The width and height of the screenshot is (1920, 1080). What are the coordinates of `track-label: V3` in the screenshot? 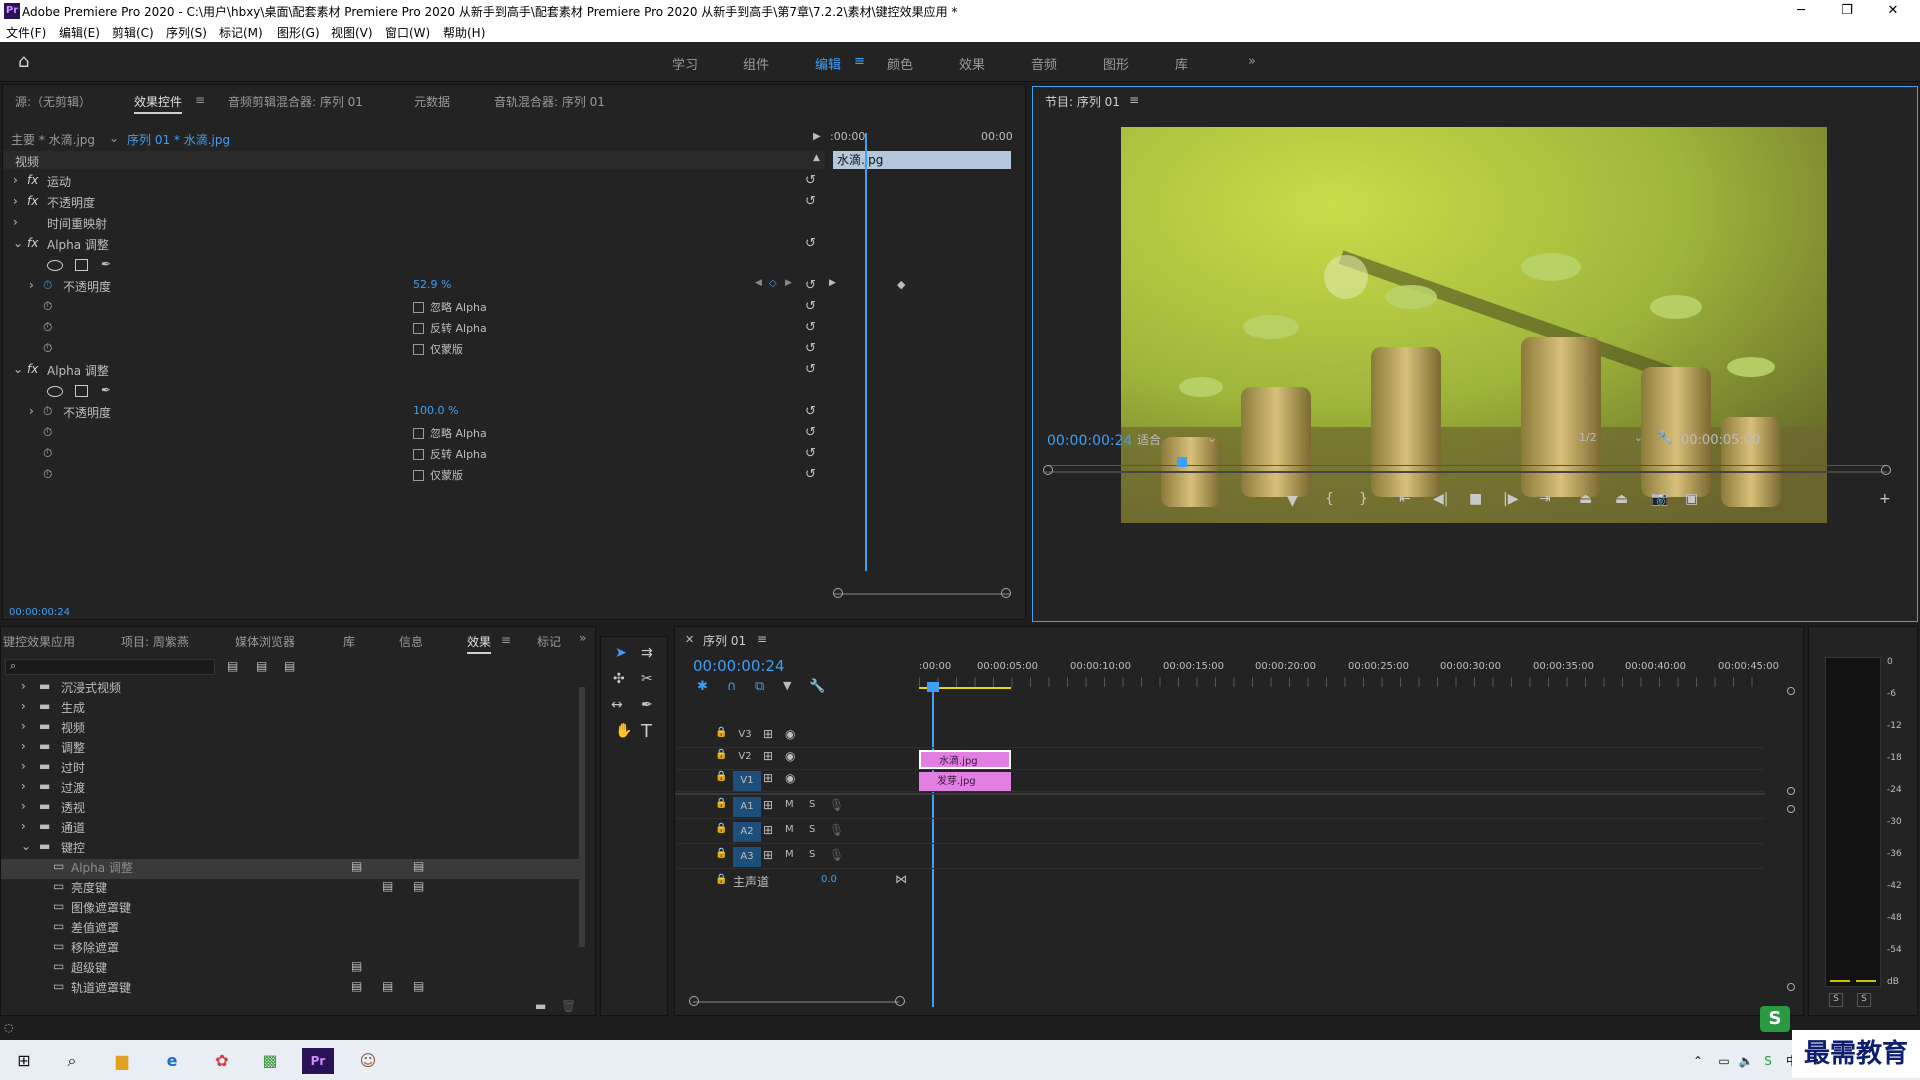 It's located at (745, 737).